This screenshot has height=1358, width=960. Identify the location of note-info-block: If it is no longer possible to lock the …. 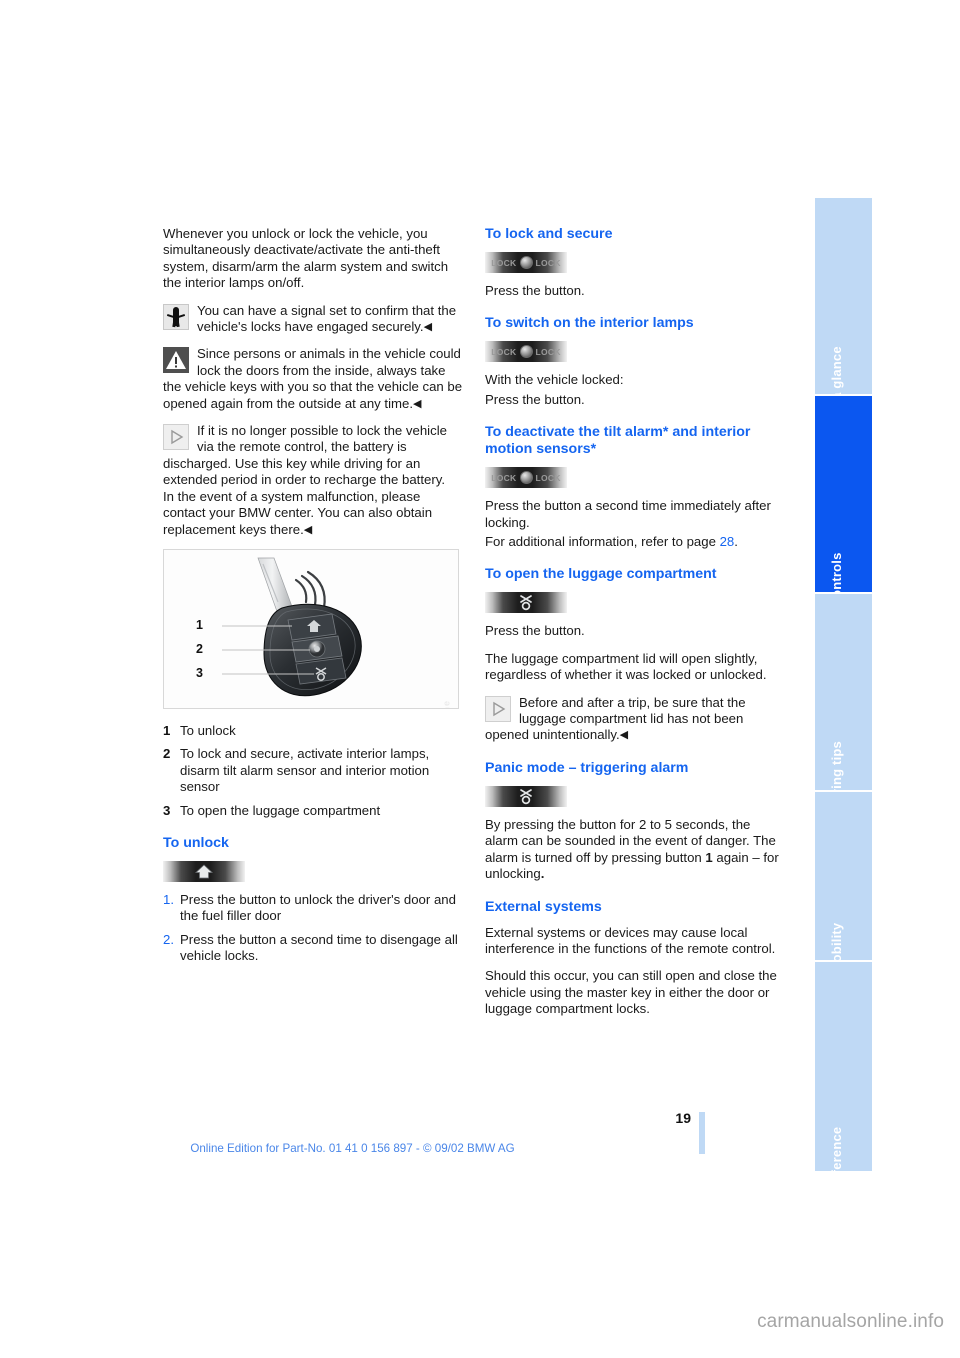
(313, 480).